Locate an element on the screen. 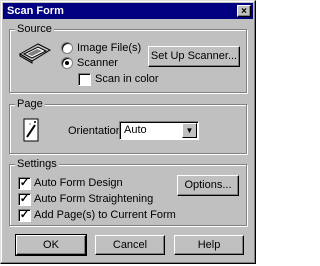 Image resolution: width=320 pixels, height=266 pixels. chevron-down-icon: ▼ is located at coordinates (189, 130).